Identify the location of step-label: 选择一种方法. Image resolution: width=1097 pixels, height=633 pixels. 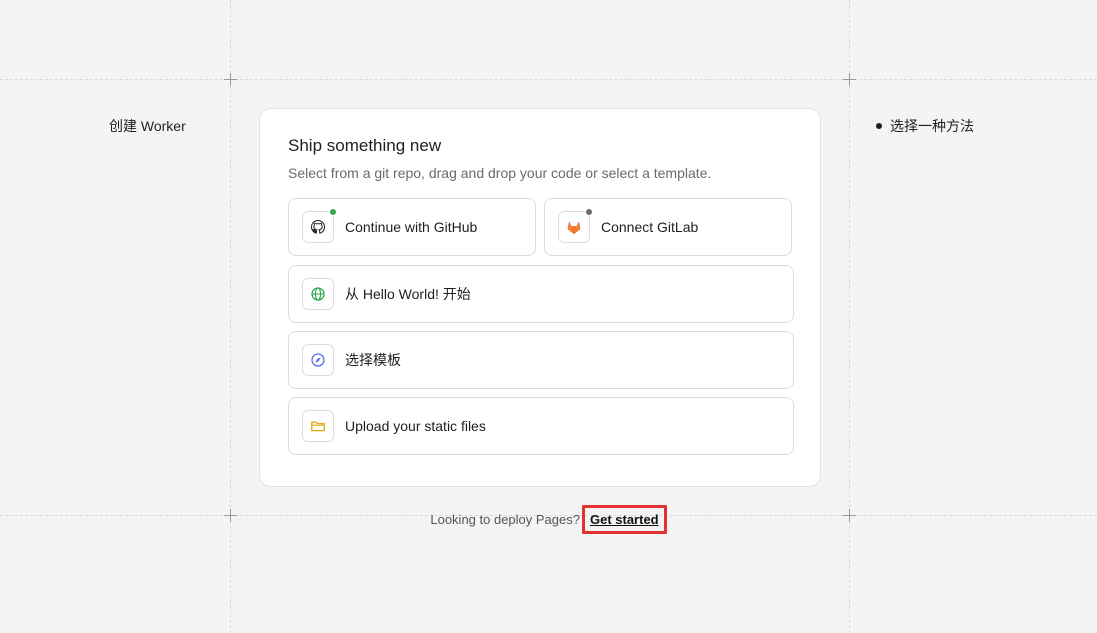
(932, 126).